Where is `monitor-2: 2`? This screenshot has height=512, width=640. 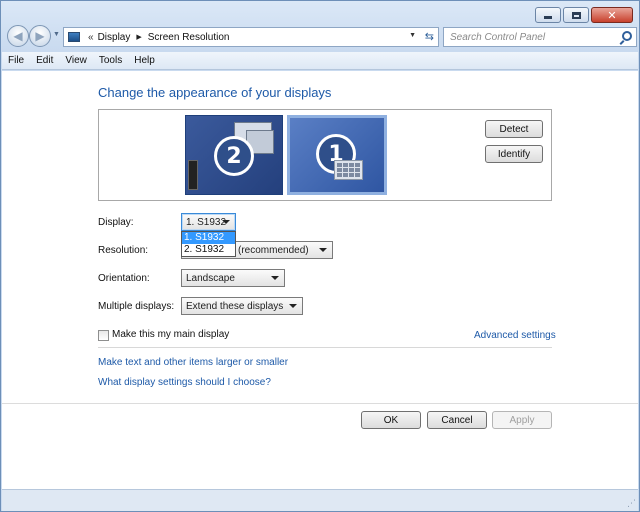
monitor-2: 2 is located at coordinates (234, 155).